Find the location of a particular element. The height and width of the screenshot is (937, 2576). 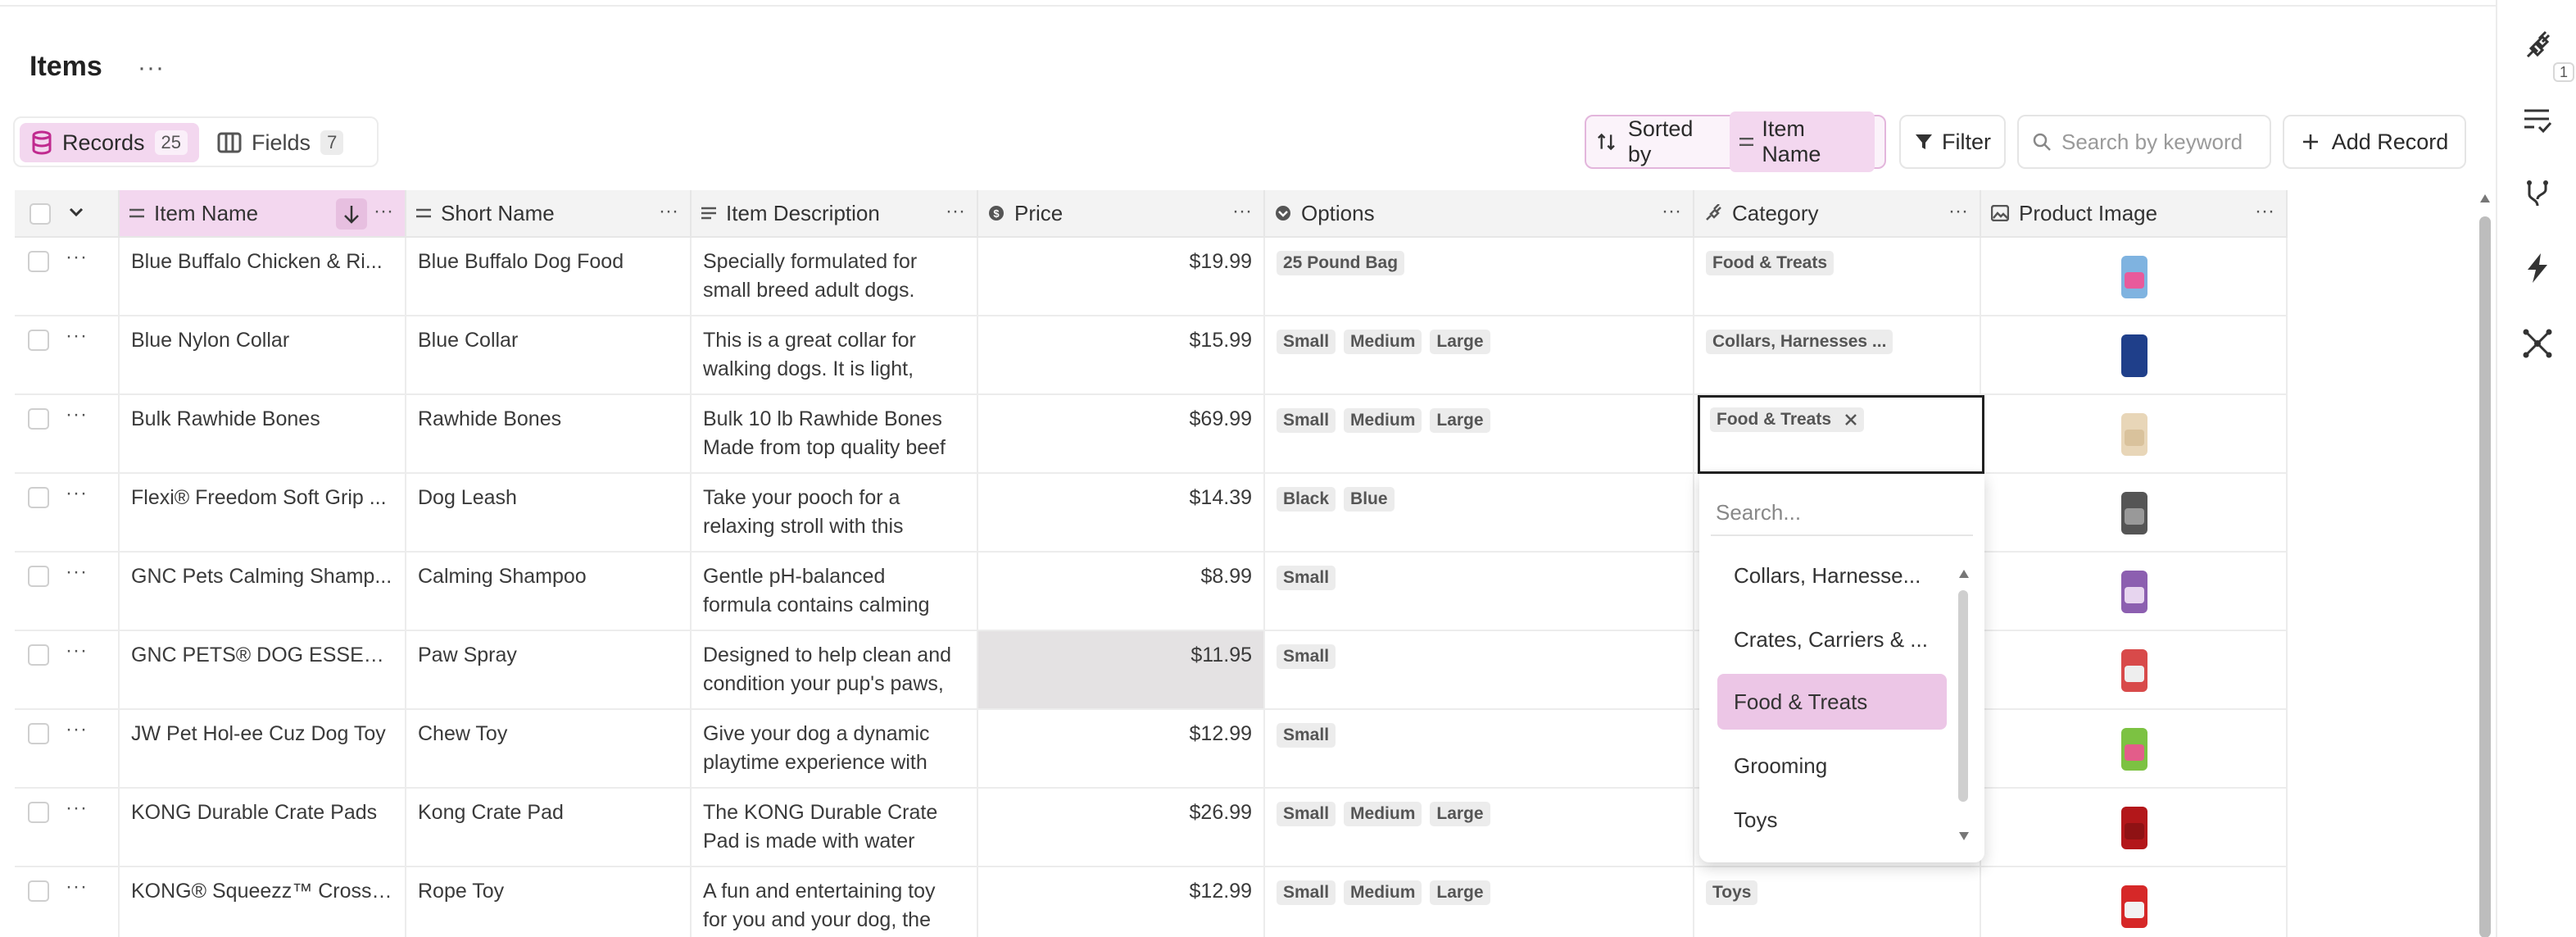

sort-button: Sorted by Item Name is located at coordinates (1735, 141).